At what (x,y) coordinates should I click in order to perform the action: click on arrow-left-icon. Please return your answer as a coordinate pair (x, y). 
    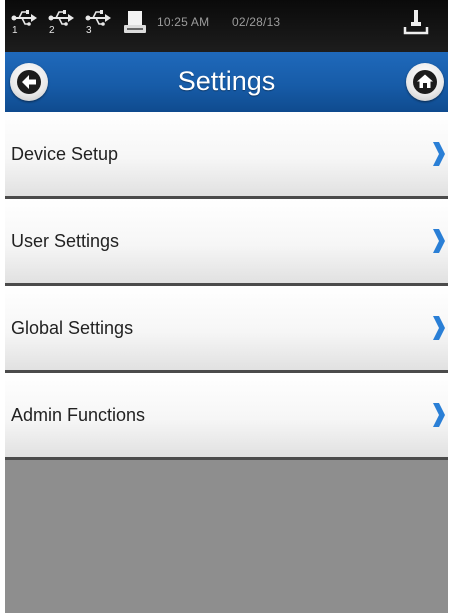
    Looking at the image, I should click on (29, 82).